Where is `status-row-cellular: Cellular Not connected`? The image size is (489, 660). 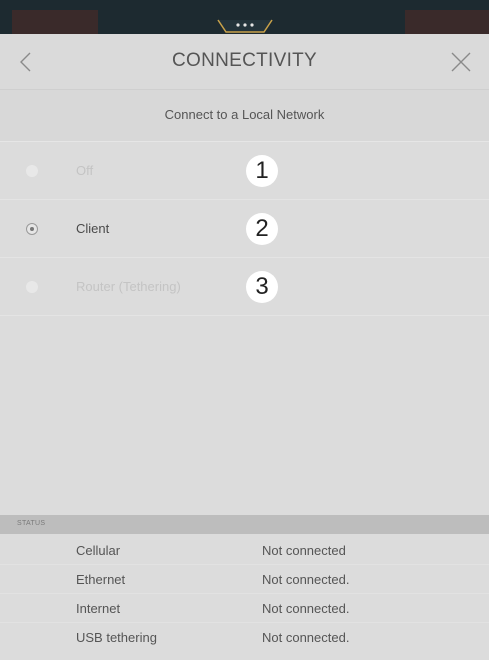
status-row-cellular: Cellular Not connected is located at coordinates (244, 550).